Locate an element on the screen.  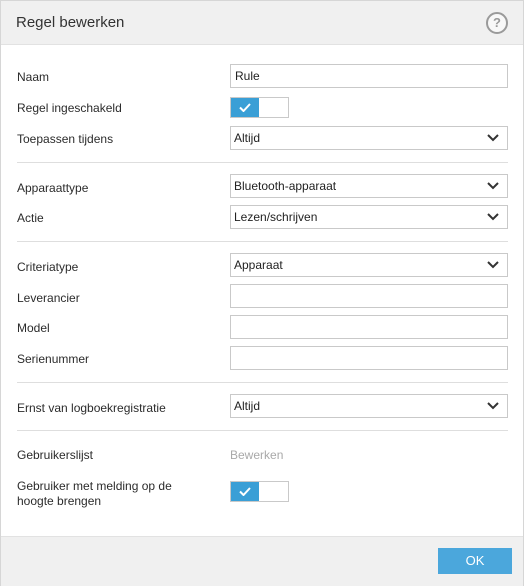
action-value: Lezen/schrijven is located at coordinates (276, 217).